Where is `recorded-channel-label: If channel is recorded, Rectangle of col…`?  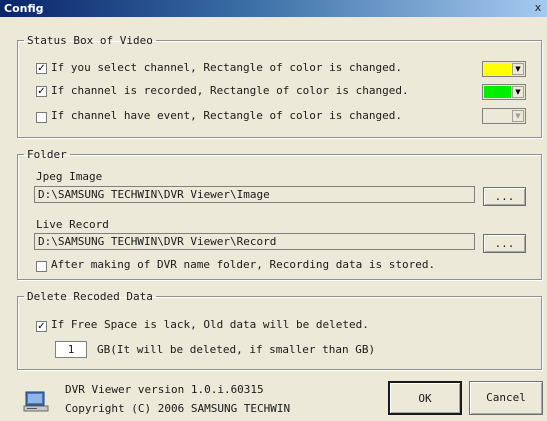
recorded-channel-label: If channel is recorded, Rectangle of col… is located at coordinates (230, 90).